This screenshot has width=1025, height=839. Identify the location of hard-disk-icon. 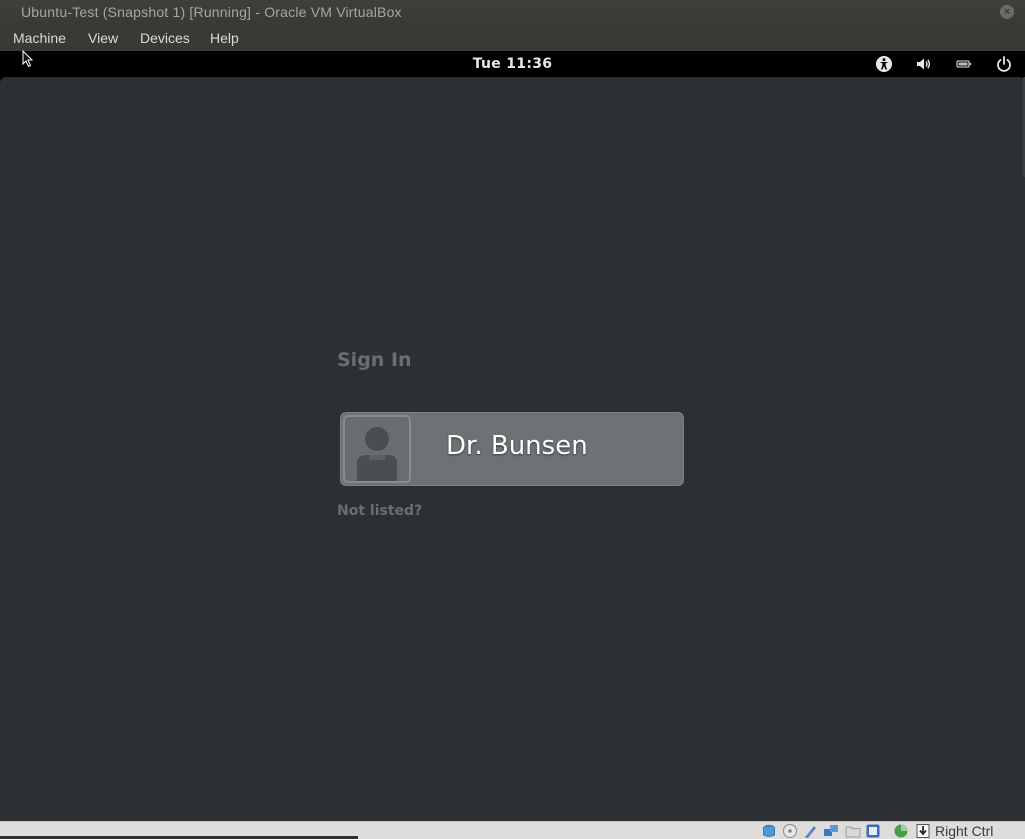
(769, 831).